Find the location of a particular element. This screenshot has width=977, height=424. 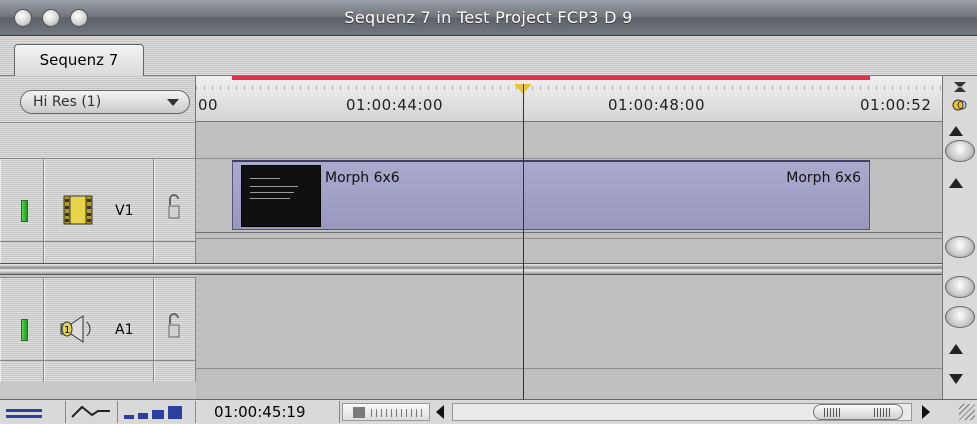

zoom-slider-knob is located at coordinates (359, 412).